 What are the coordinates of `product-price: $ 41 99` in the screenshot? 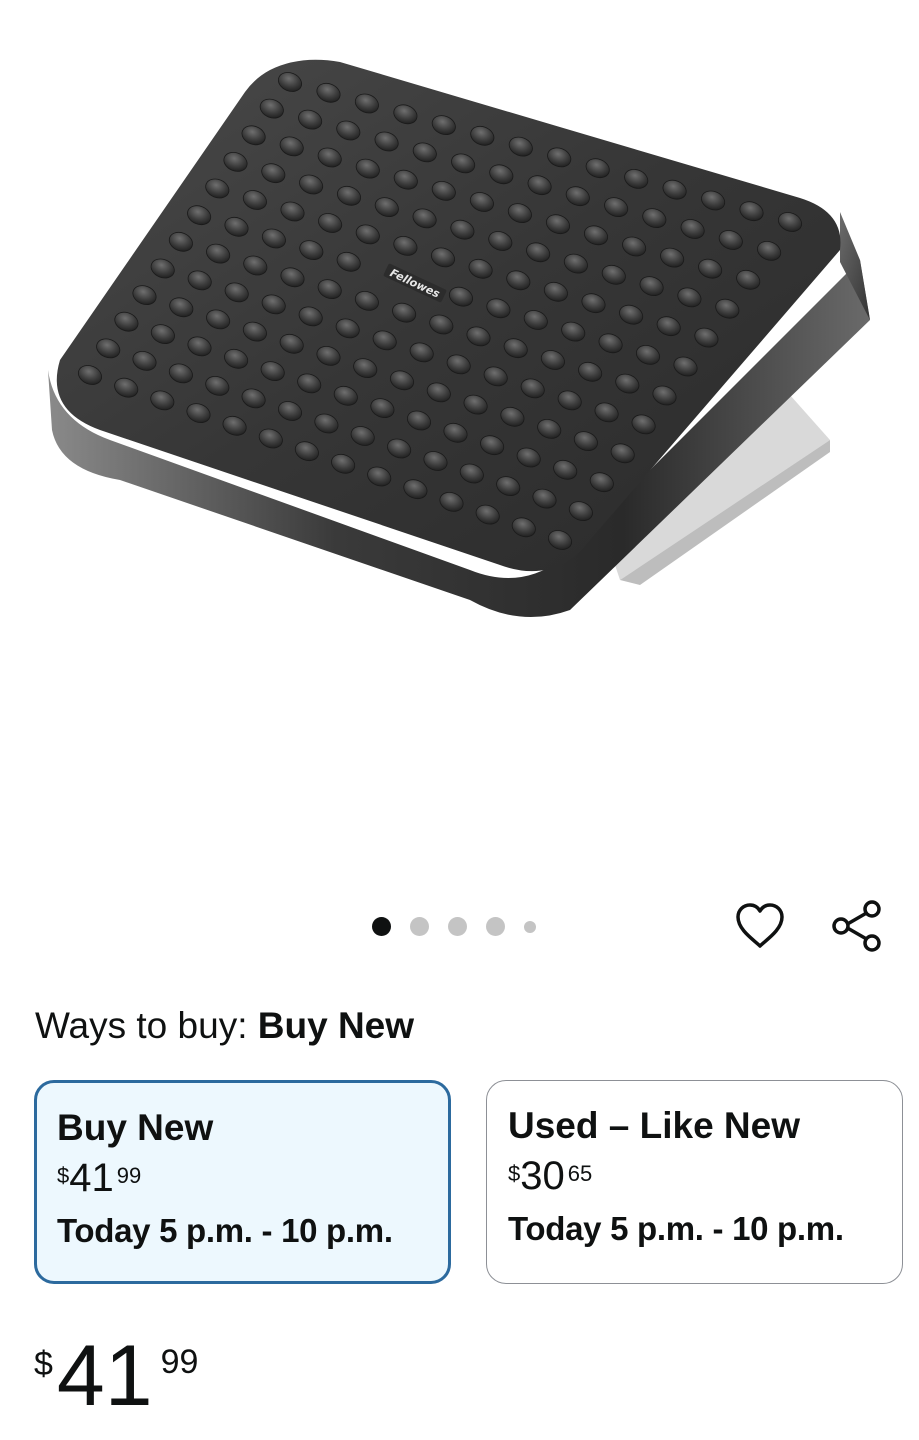 It's located at (116, 1376).